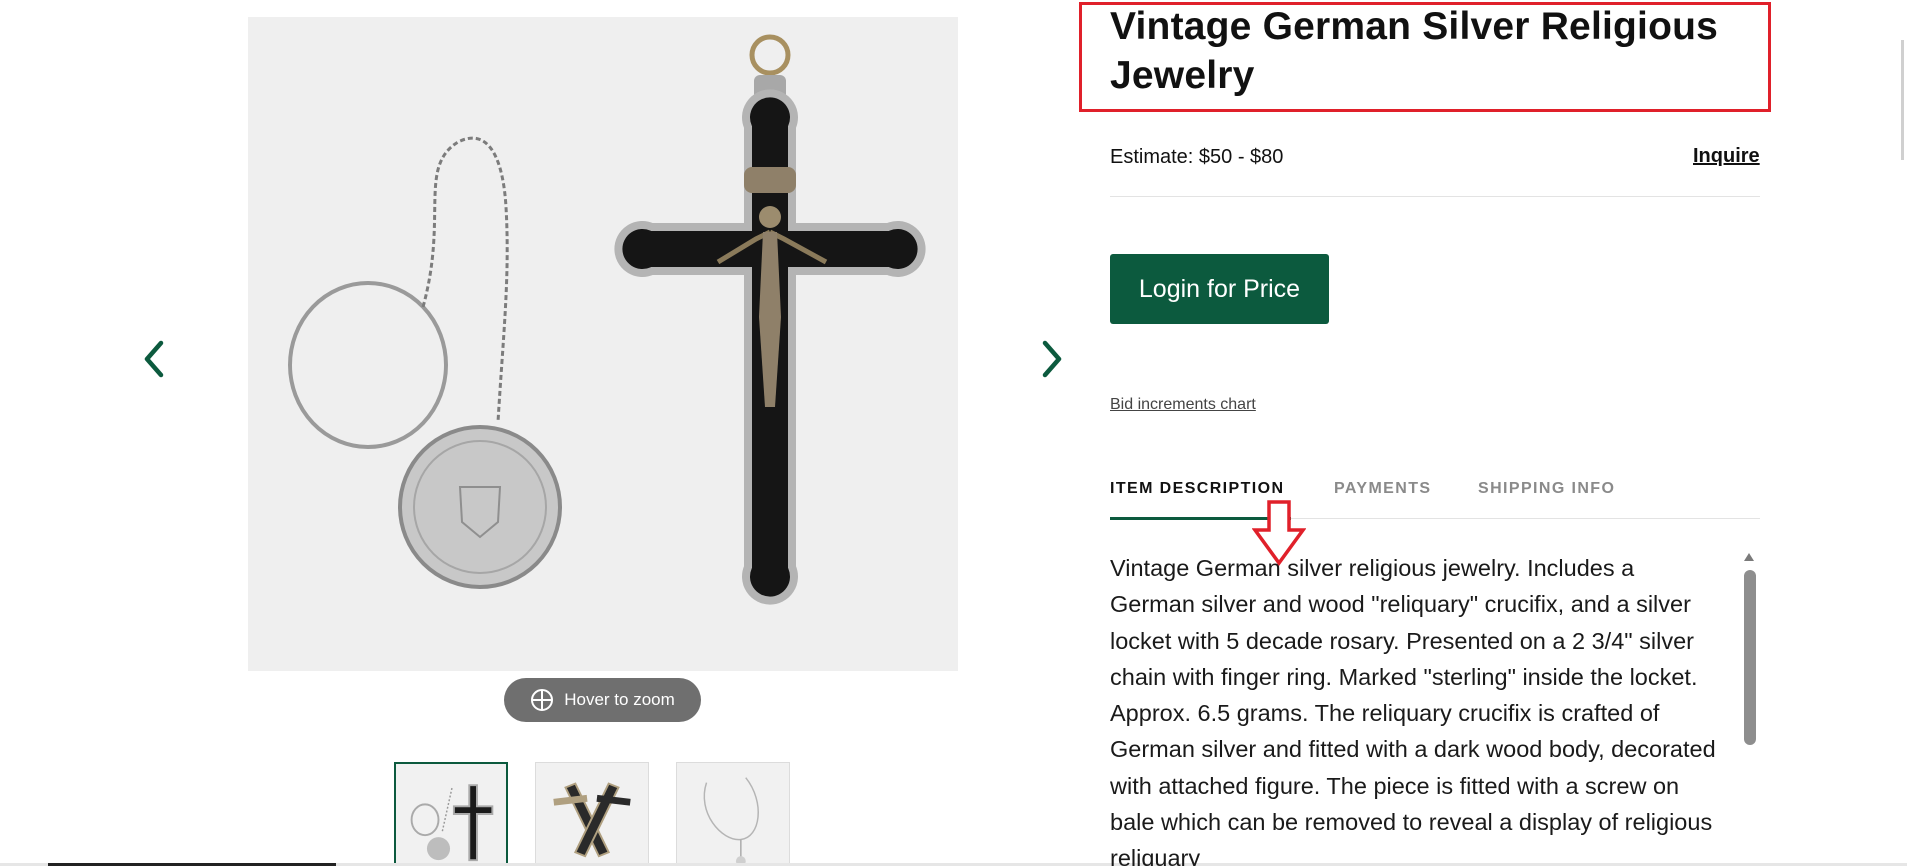 The height and width of the screenshot is (866, 1907). What do you see at coordinates (1750, 657) in the screenshot?
I see `description-scrollbar-thumb` at bounding box center [1750, 657].